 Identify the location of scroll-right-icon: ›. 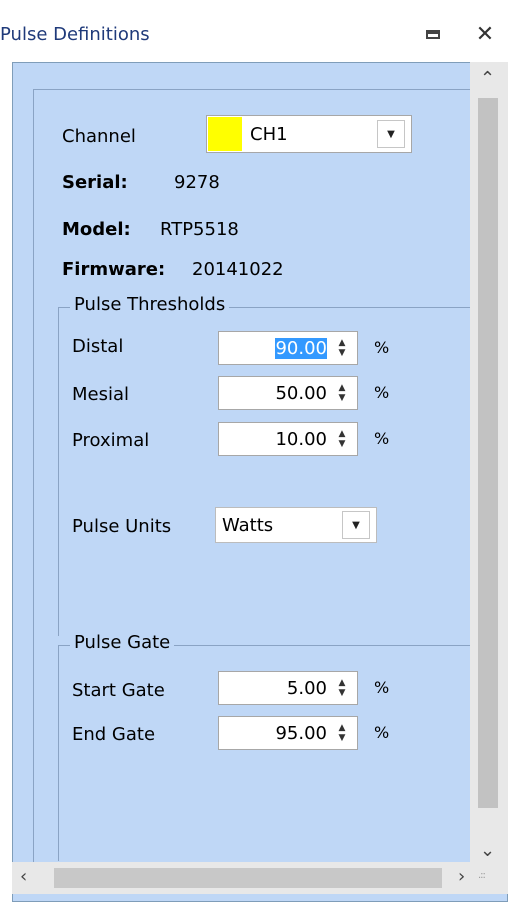
(461, 876).